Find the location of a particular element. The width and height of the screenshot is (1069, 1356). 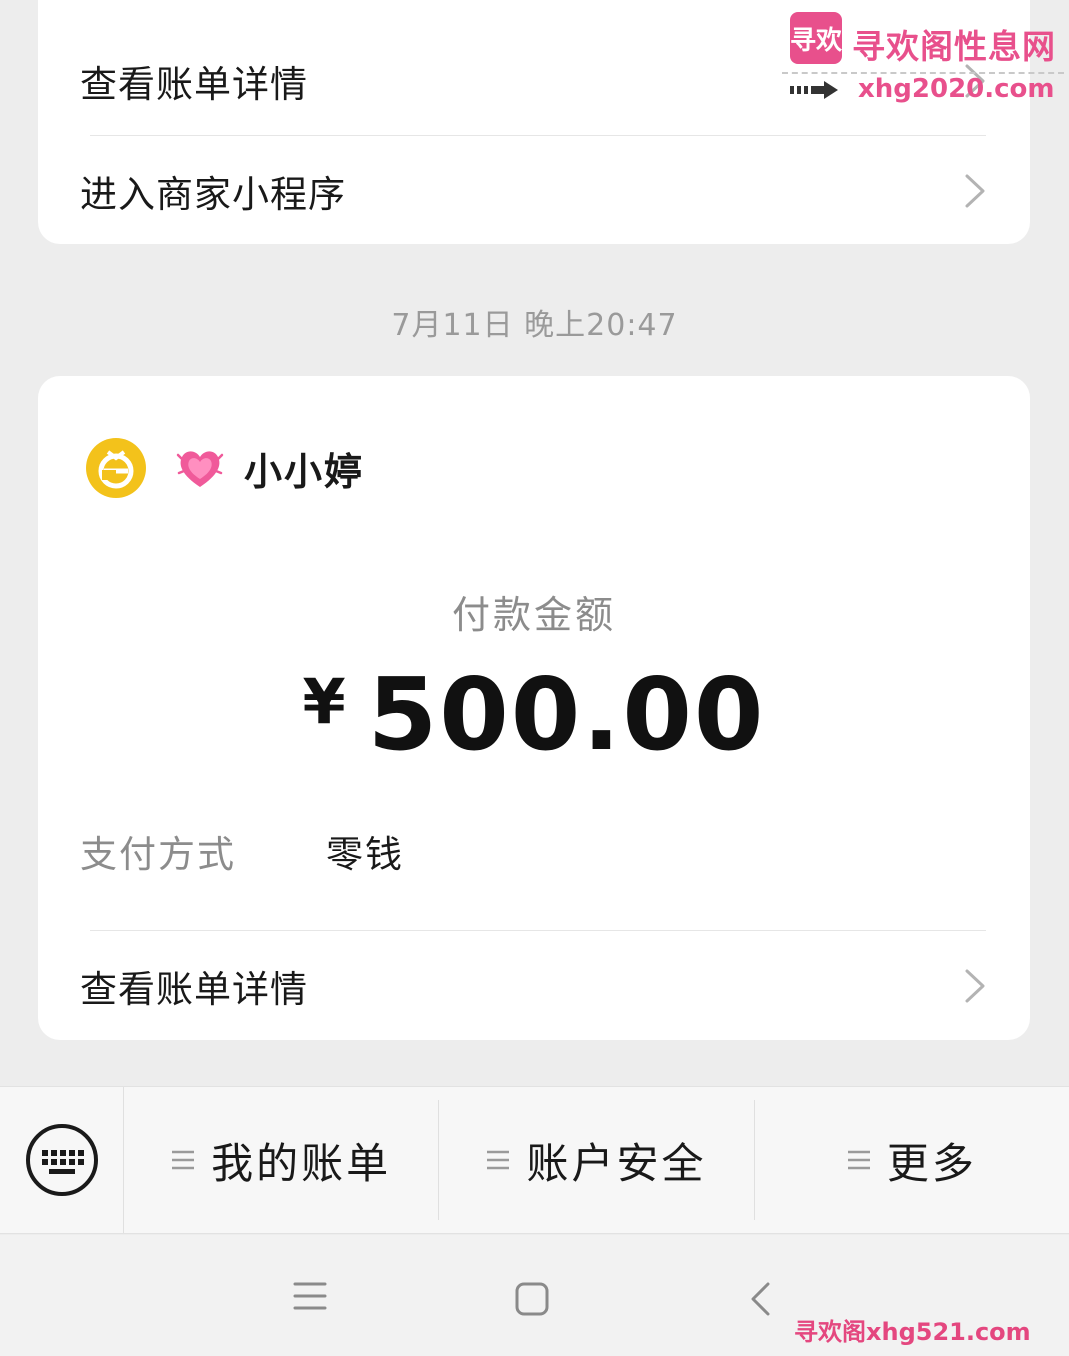

merchant-avatar is located at coordinates (116, 468).